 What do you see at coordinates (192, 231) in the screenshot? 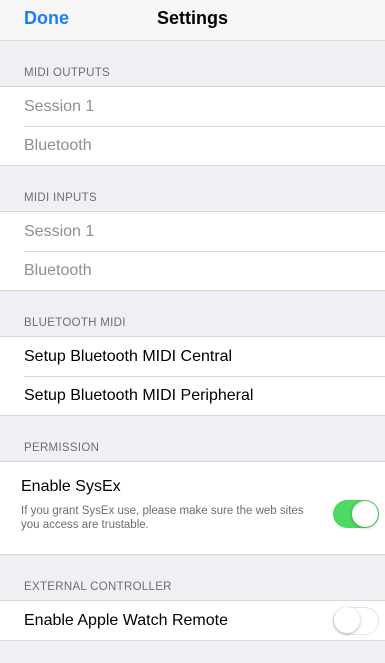
I see `midi-input-session-1: Session 1` at bounding box center [192, 231].